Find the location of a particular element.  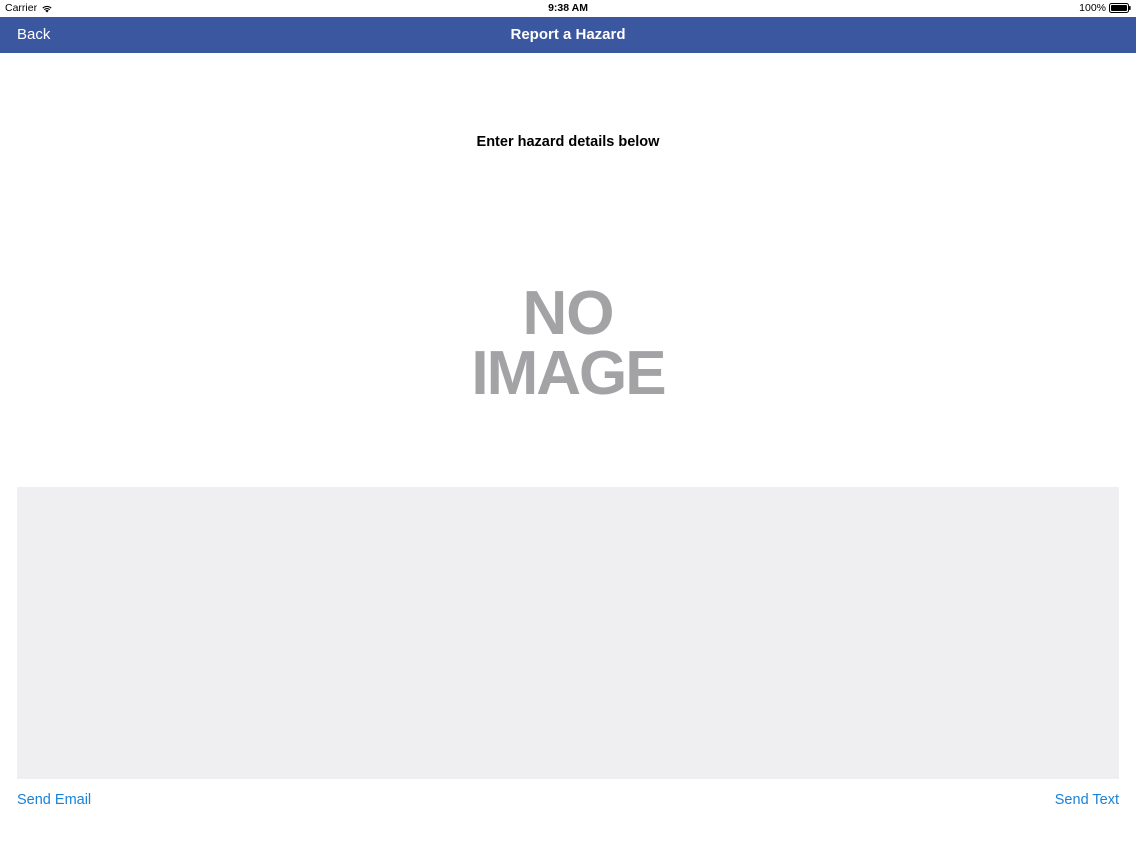

status-bar: Carrier 9:38 AM 100% is located at coordinates (568, 8).